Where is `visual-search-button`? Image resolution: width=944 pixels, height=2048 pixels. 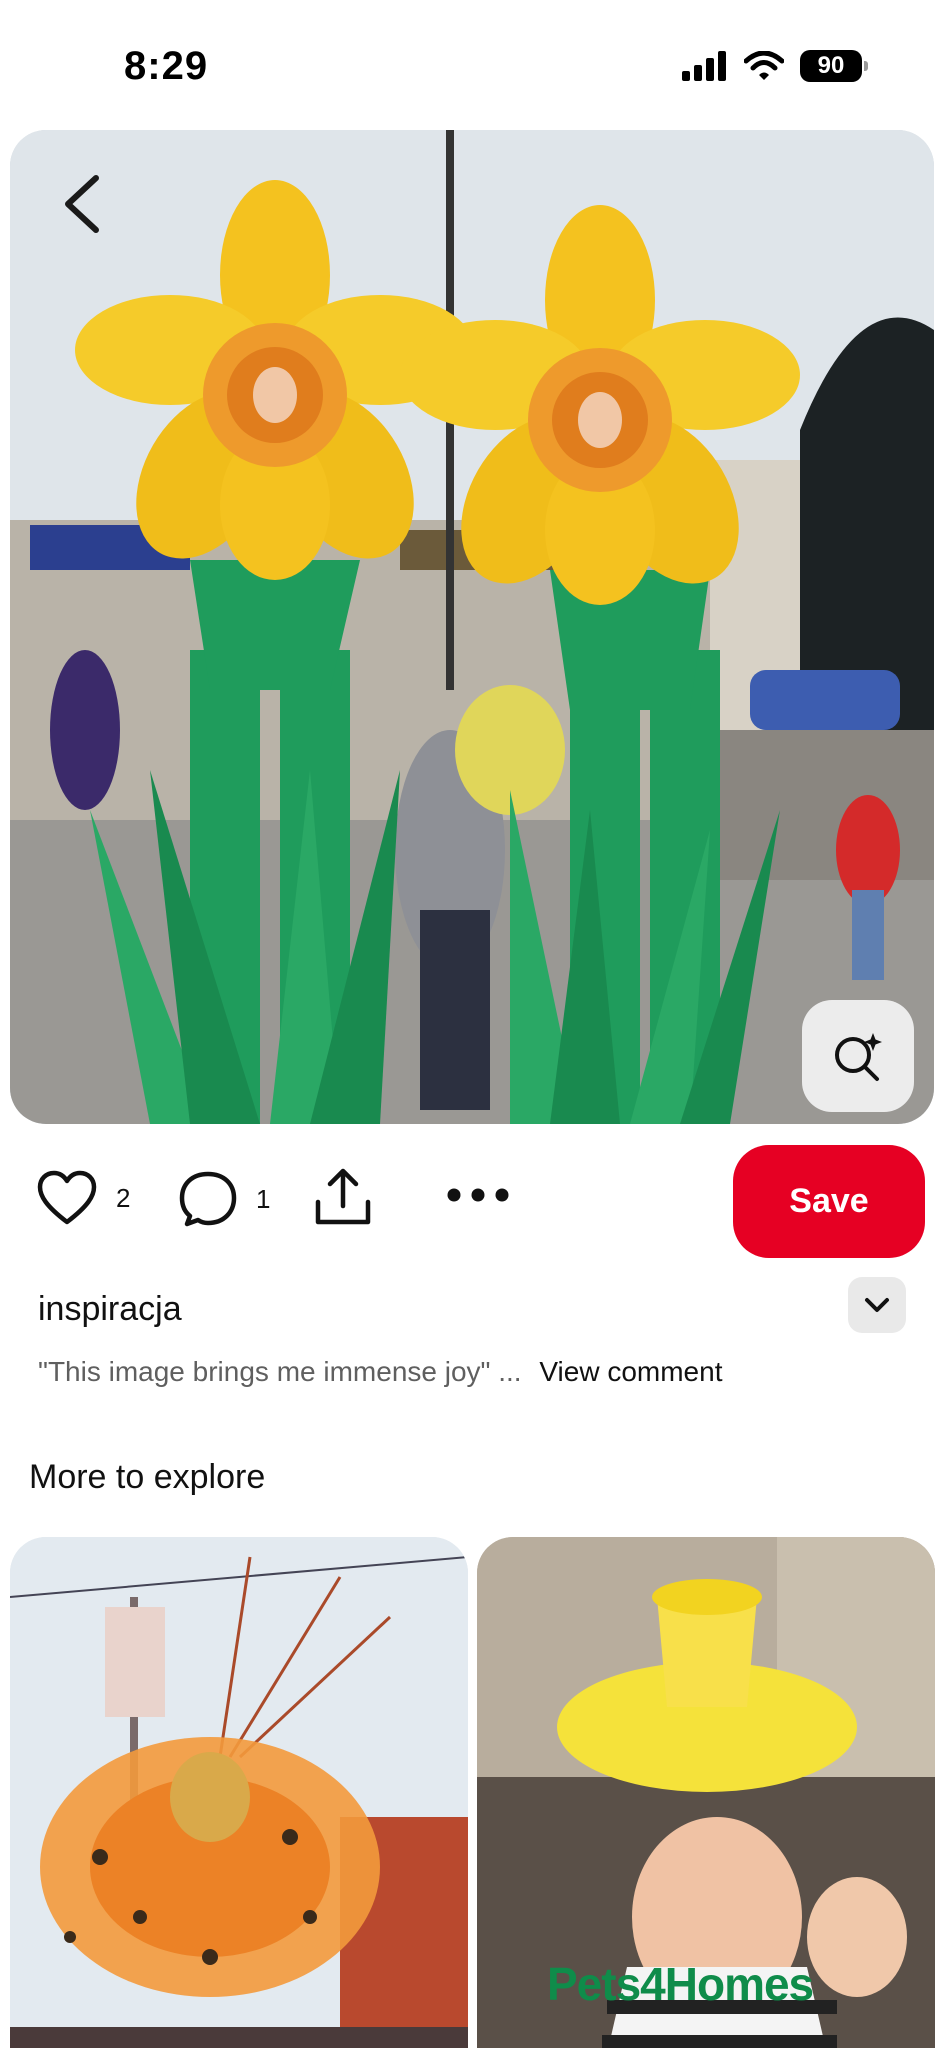
visual-search-button is located at coordinates (858, 1056).